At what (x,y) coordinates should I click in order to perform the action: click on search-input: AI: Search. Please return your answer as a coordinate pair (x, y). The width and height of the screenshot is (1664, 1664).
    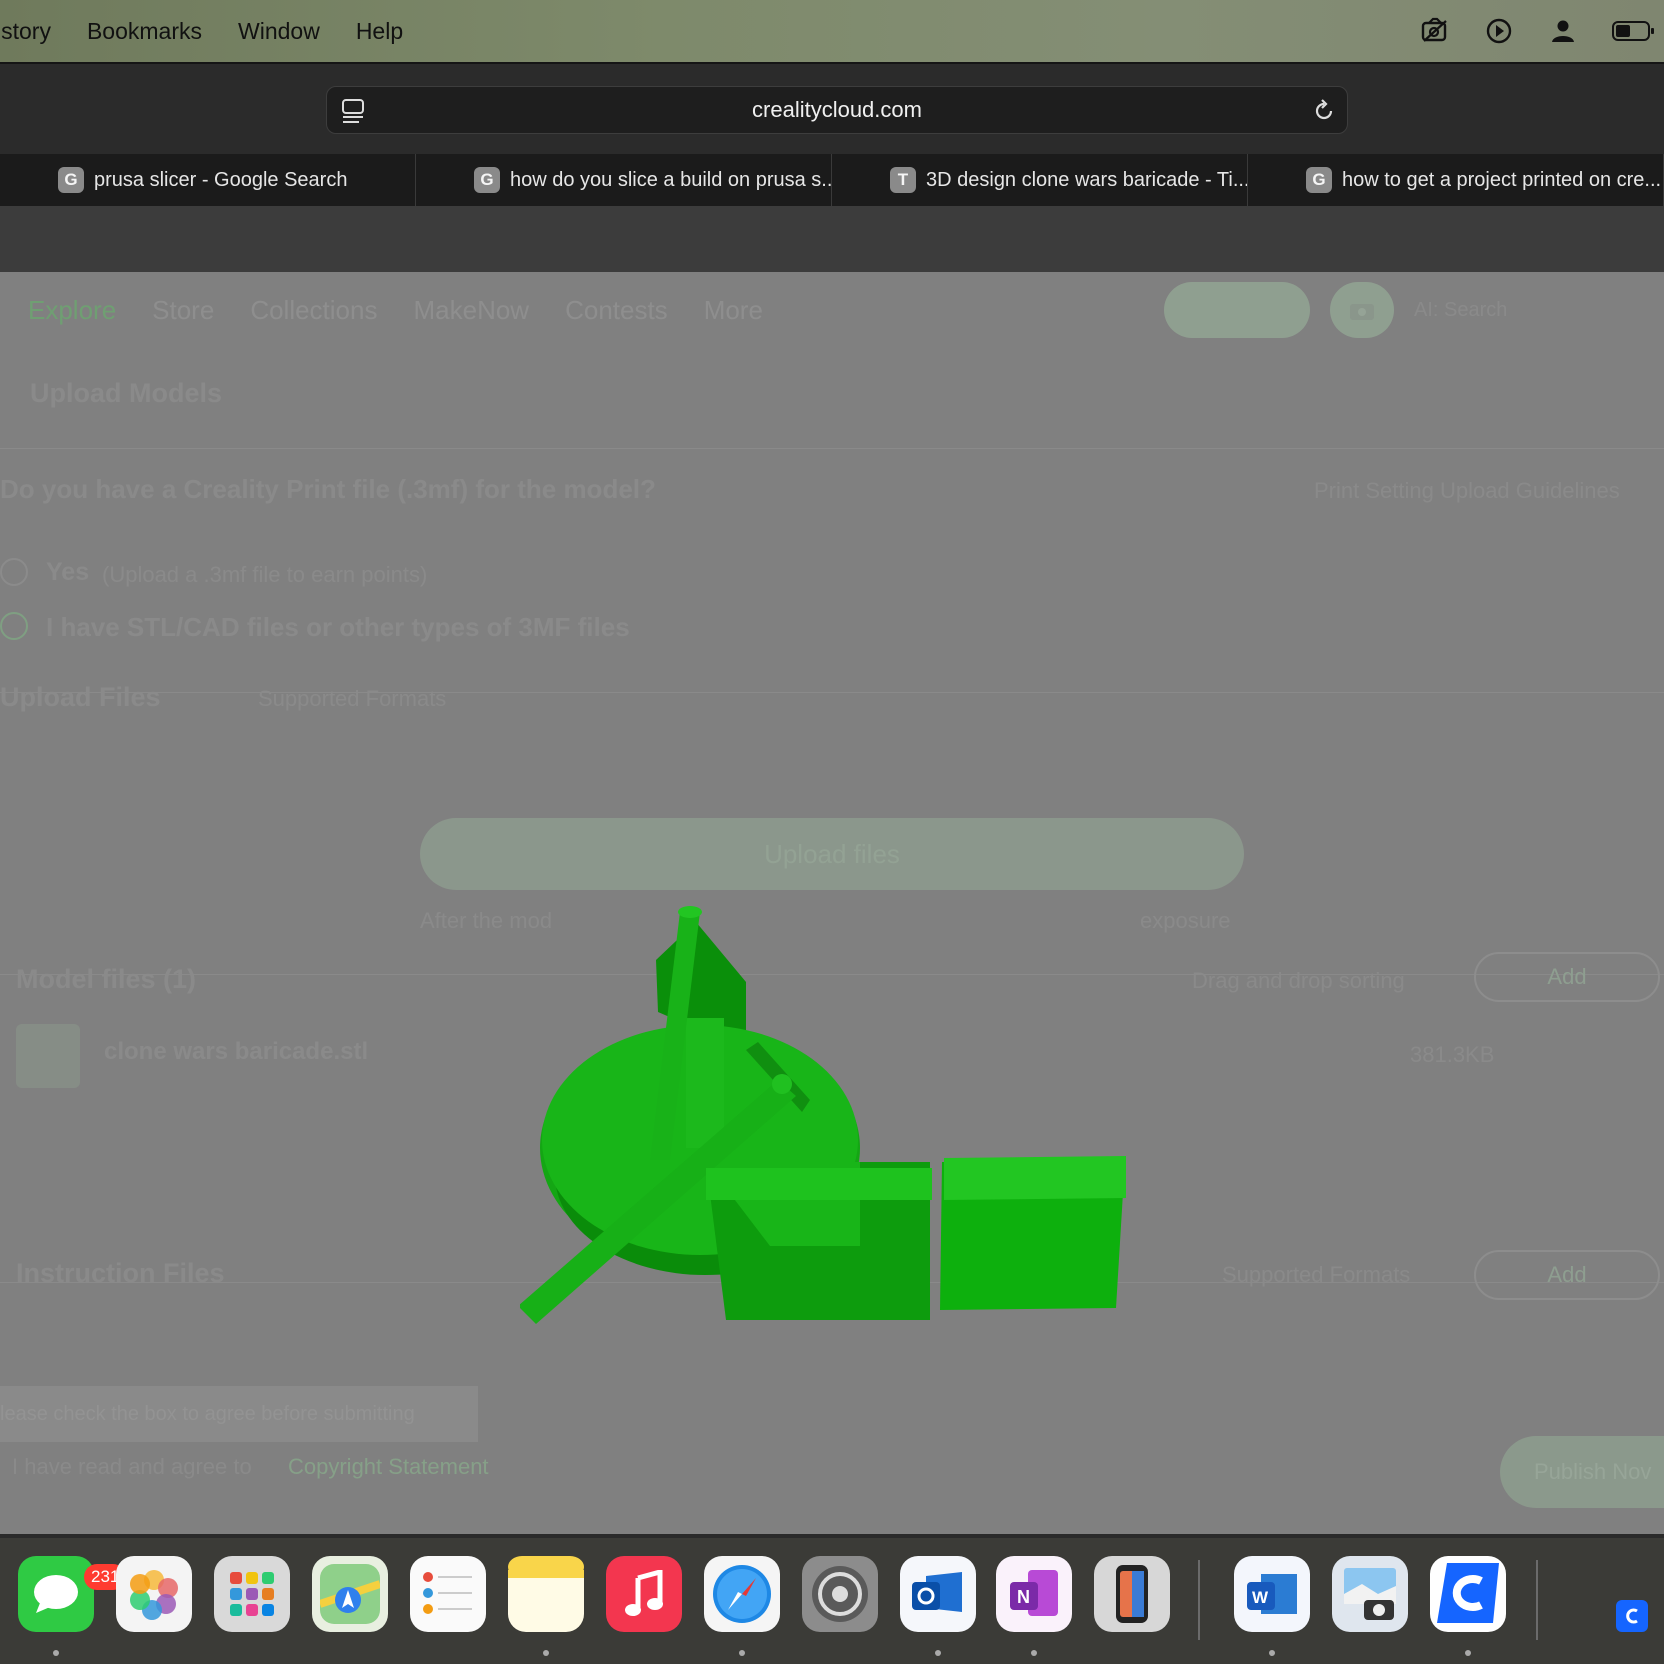
    Looking at the image, I should click on (1539, 310).